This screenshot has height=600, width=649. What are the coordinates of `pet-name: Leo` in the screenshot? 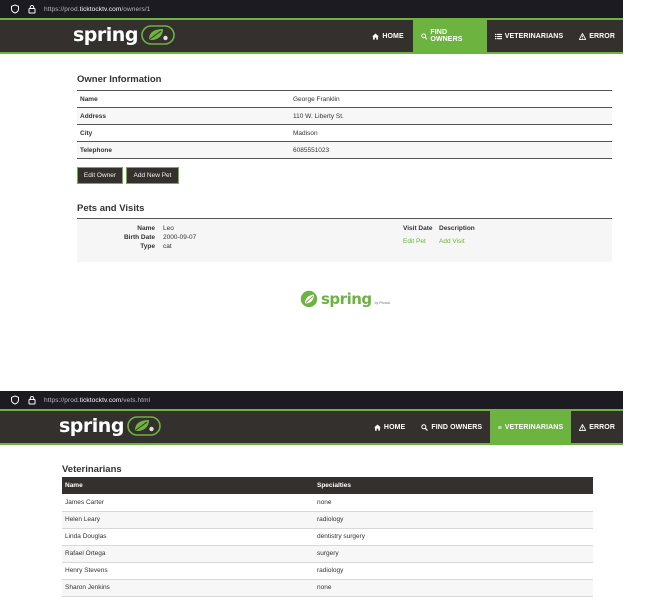 It's located at (168, 228).